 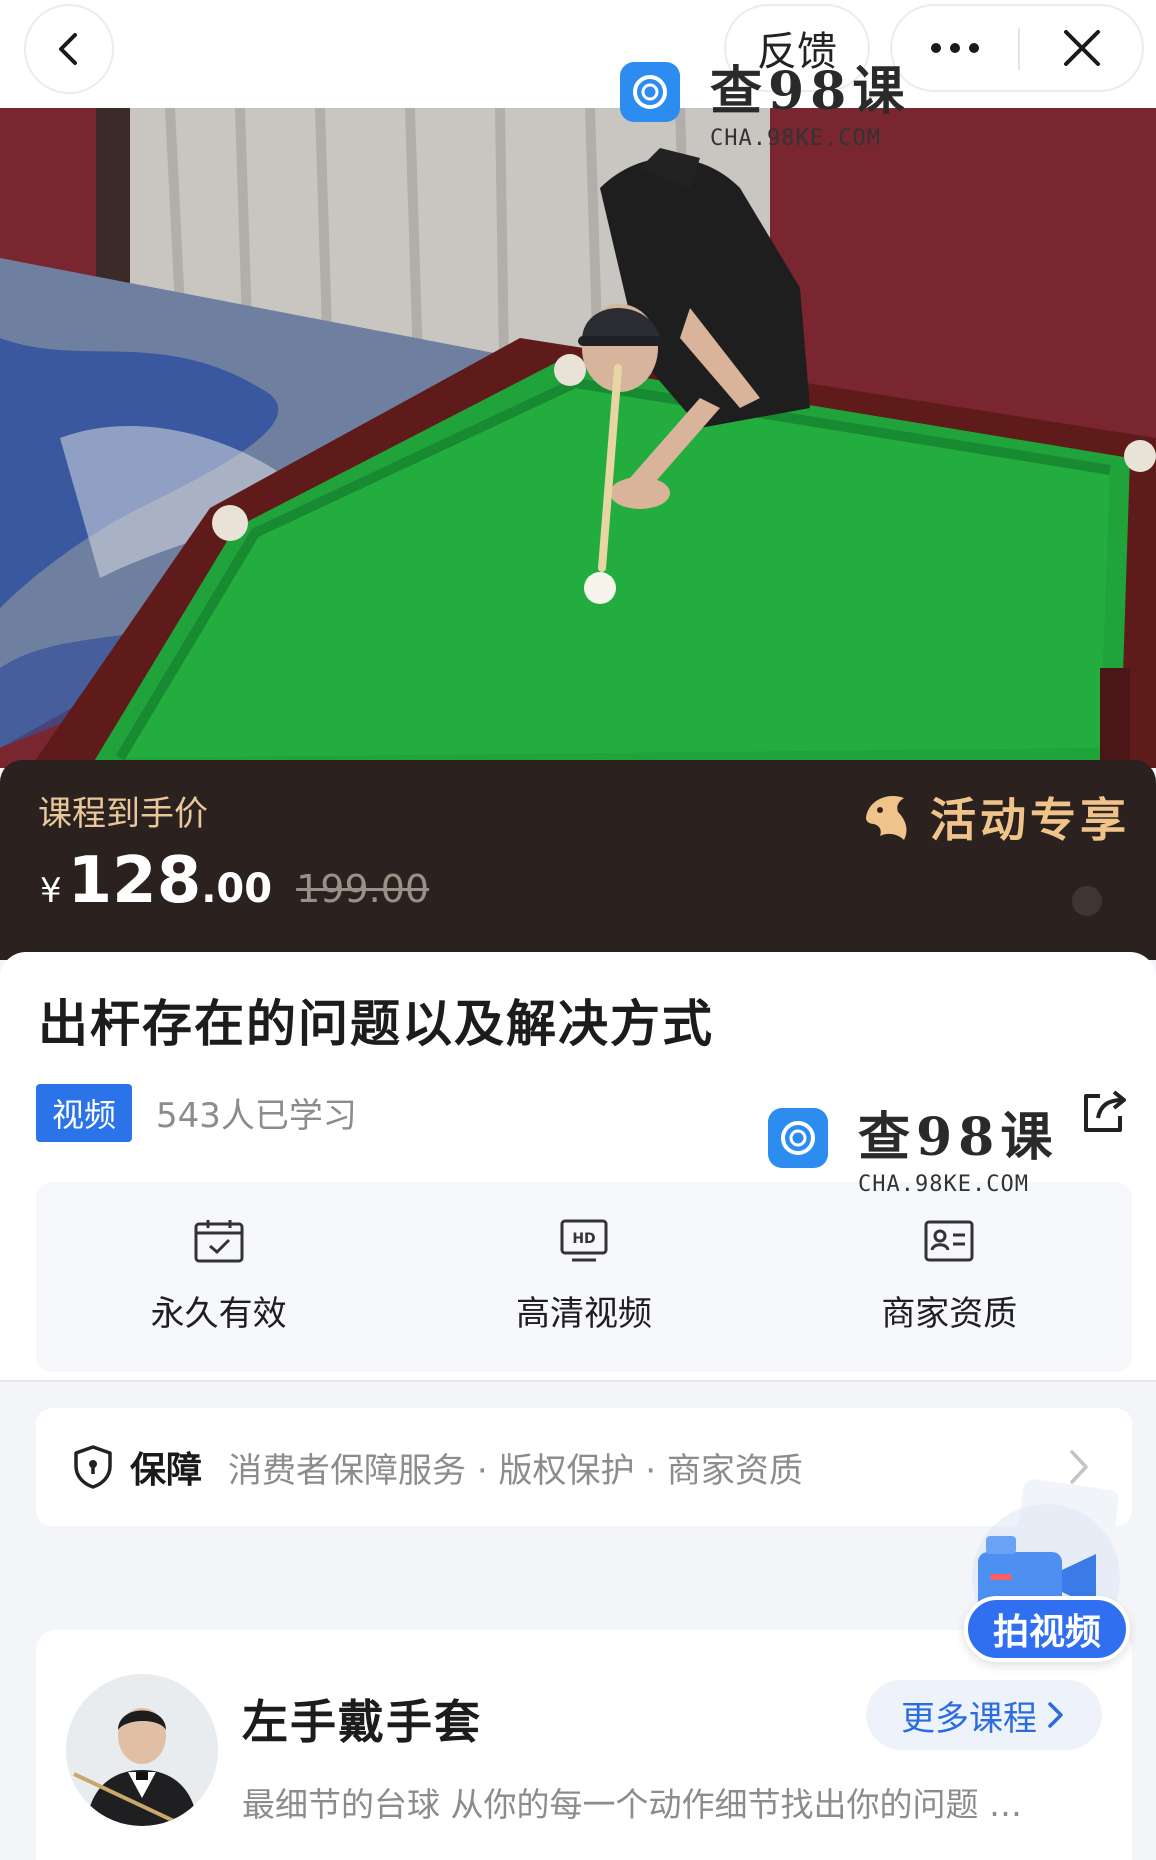 I want to click on teacher-portrait-illustration, so click(x=142, y=1750).